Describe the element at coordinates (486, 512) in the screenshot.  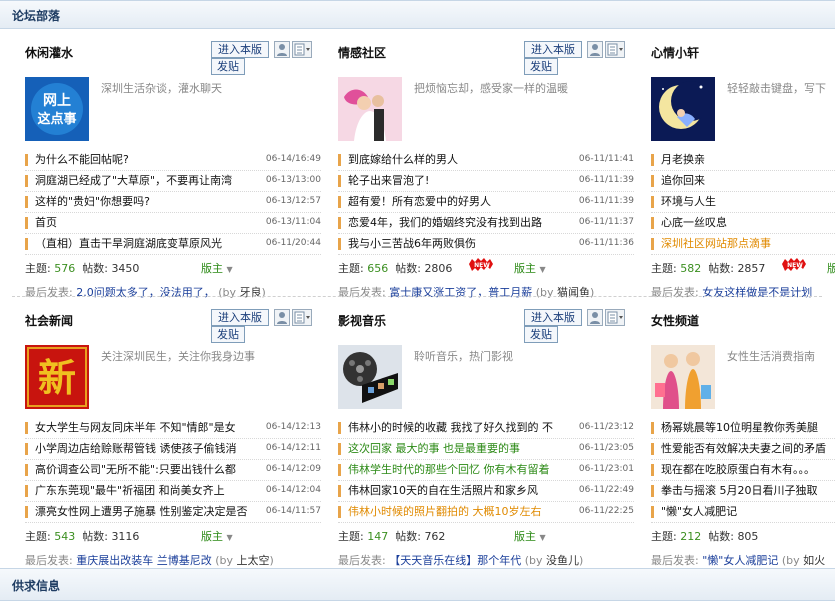
I see `thread-row: 伟林小时候的照片翻拍的 大概10岁左右 06-11/22:25` at that location.